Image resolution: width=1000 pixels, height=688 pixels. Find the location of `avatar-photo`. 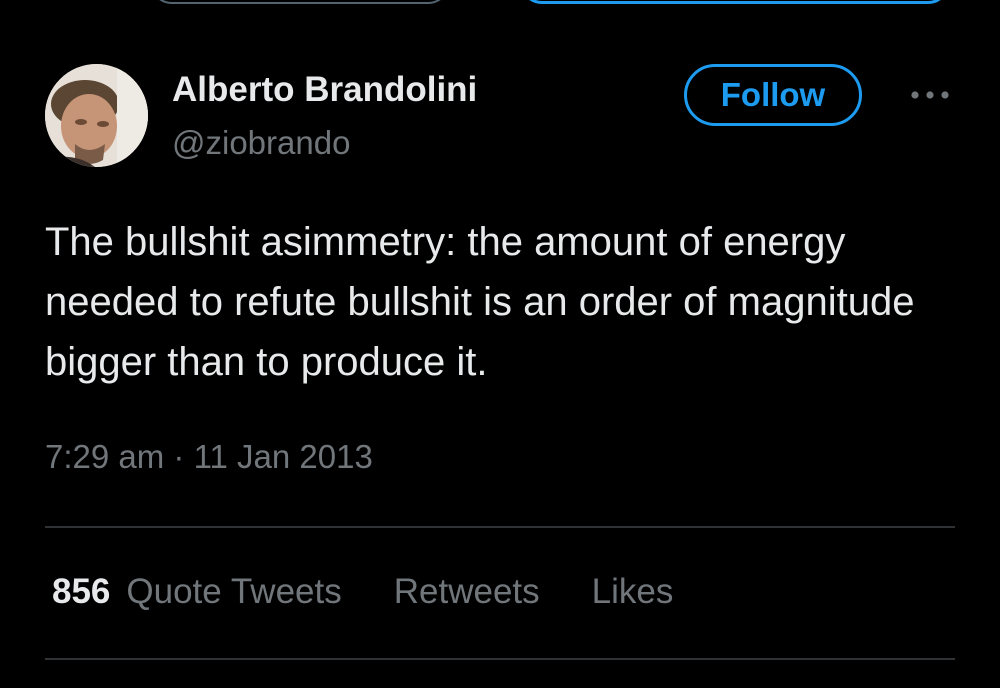

avatar-photo is located at coordinates (96, 115).